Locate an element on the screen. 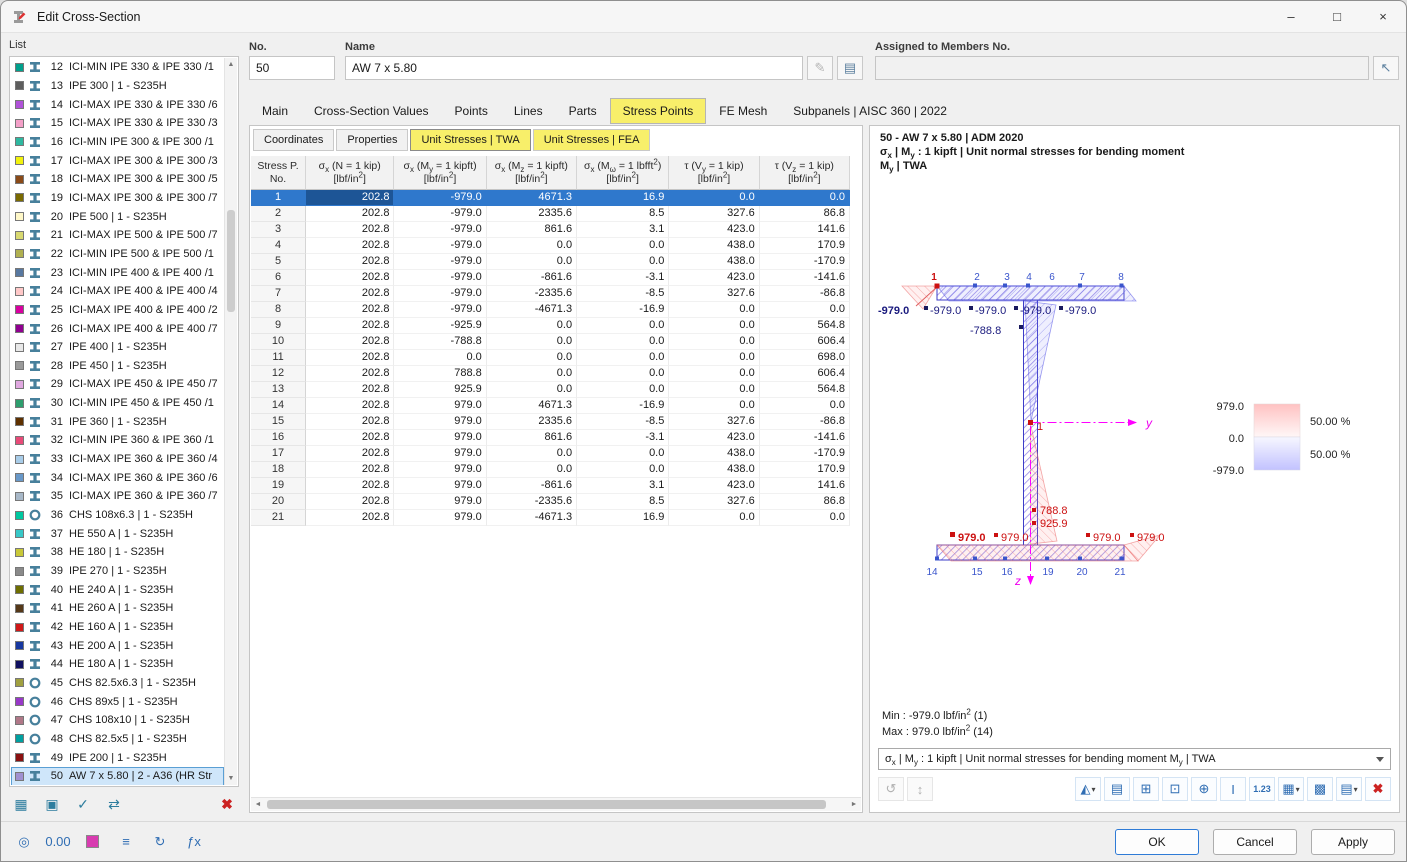  row-number-cell: 10 is located at coordinates (279, 342).